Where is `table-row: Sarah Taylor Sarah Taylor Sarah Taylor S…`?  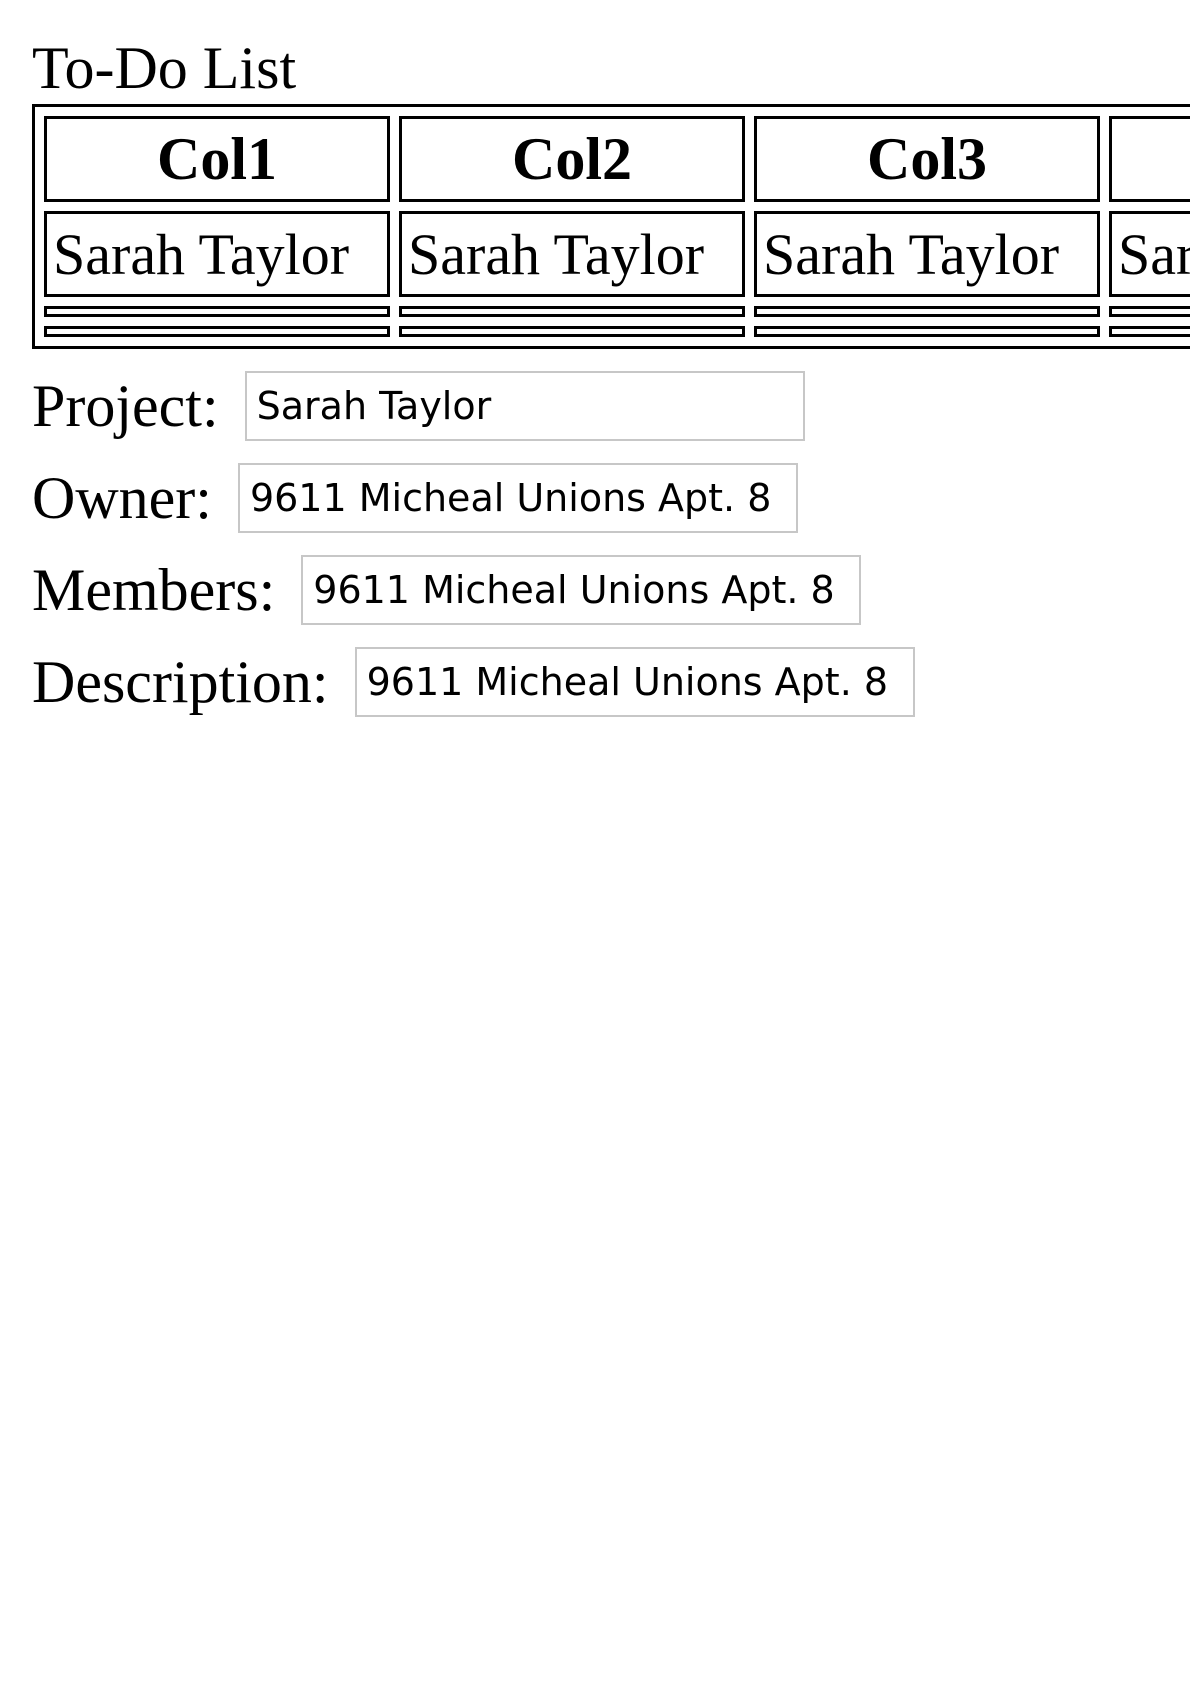 table-row: Sarah Taylor Sarah Taylor Sarah Taylor S… is located at coordinates (617, 254).